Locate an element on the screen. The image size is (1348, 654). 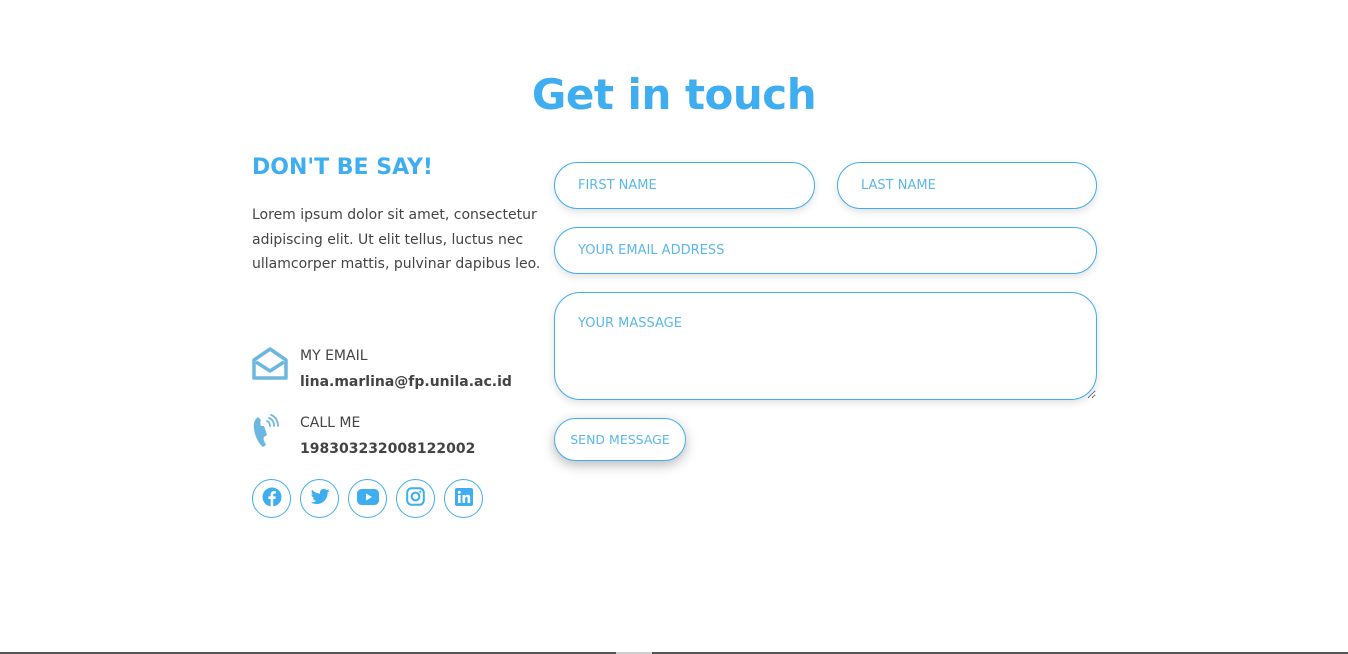
phone-ringing-icon is located at coordinates (270, 431).